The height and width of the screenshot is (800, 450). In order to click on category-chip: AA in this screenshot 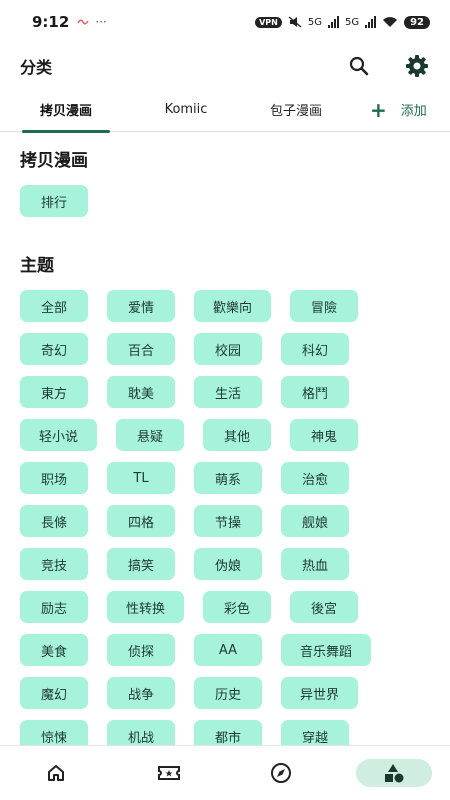, I will do `click(228, 650)`.